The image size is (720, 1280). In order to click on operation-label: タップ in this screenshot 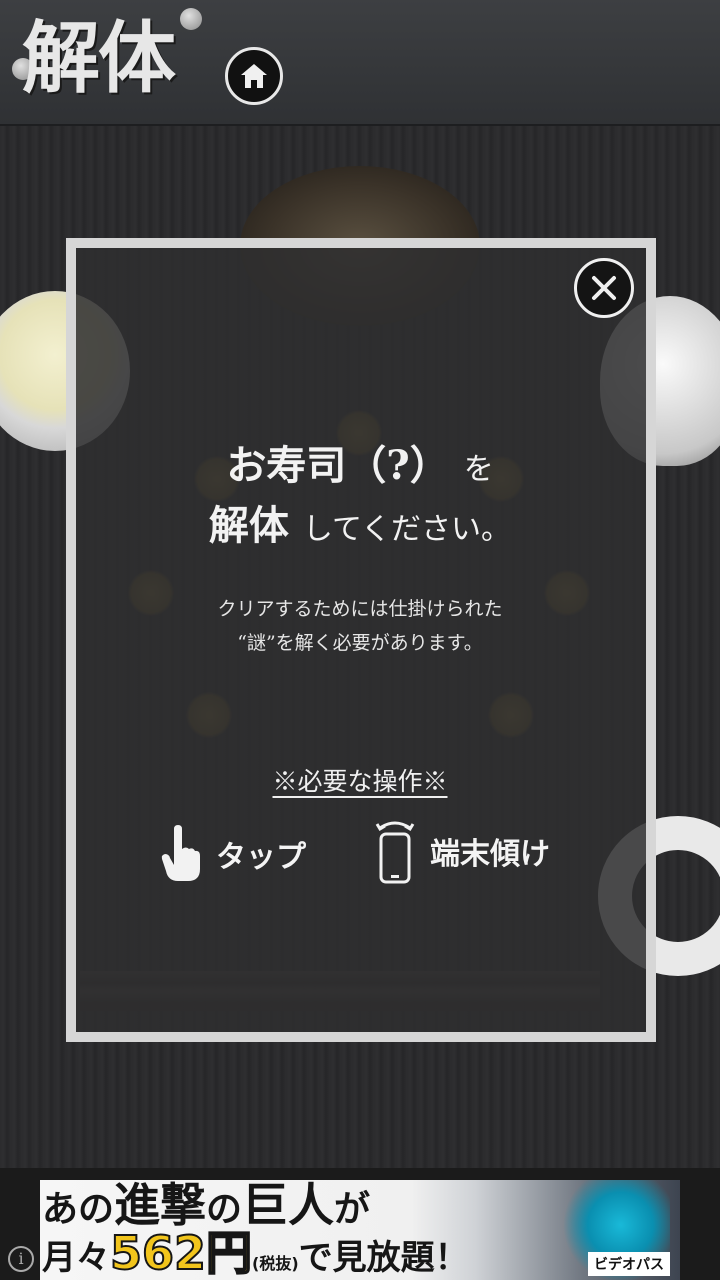, I will do `click(261, 857)`.